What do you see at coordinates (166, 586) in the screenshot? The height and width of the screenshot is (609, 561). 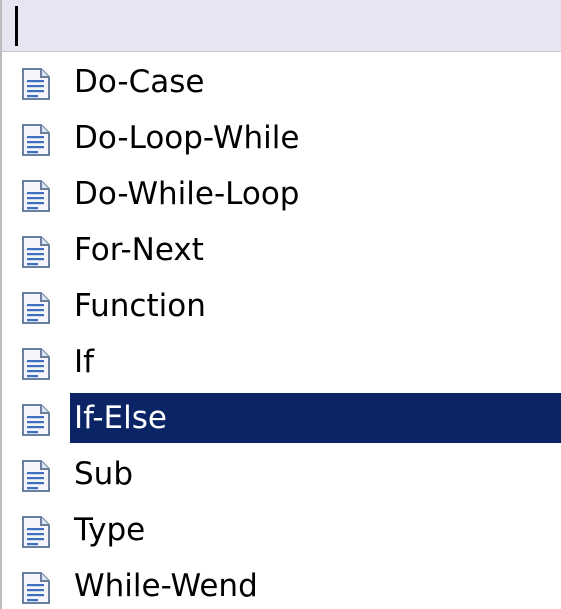 I see `snippet-item-label: While-Wend` at bounding box center [166, 586].